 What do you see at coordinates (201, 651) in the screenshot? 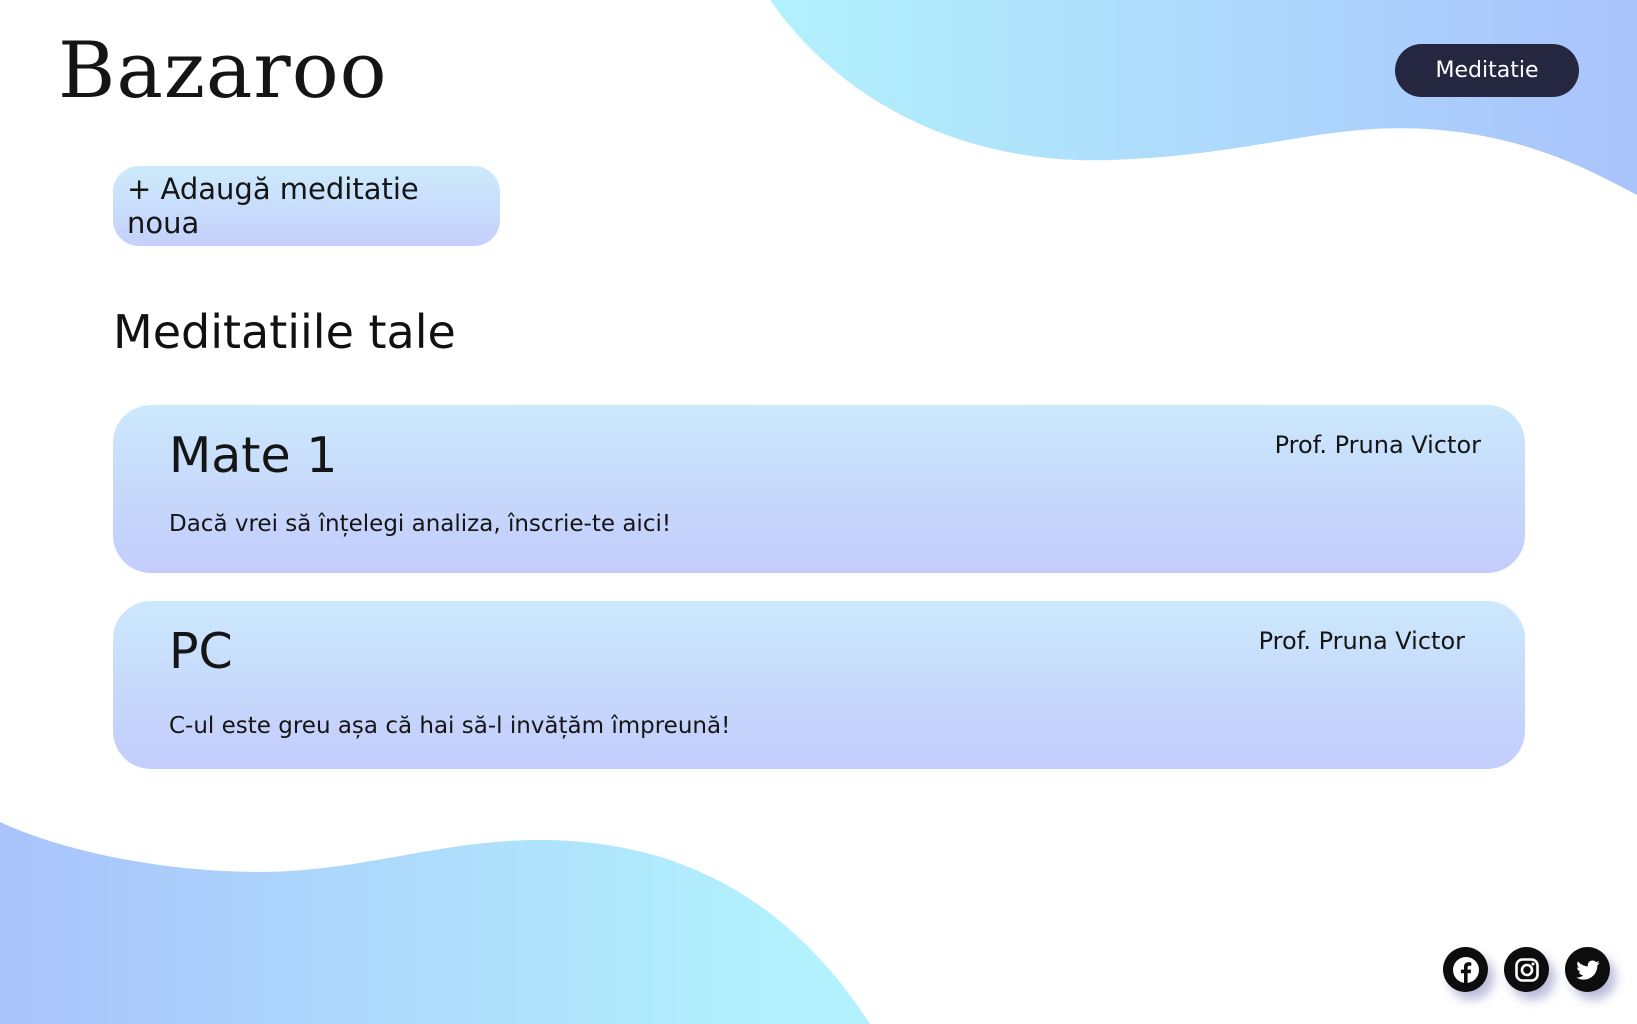
I see `meditation-title: PC` at bounding box center [201, 651].